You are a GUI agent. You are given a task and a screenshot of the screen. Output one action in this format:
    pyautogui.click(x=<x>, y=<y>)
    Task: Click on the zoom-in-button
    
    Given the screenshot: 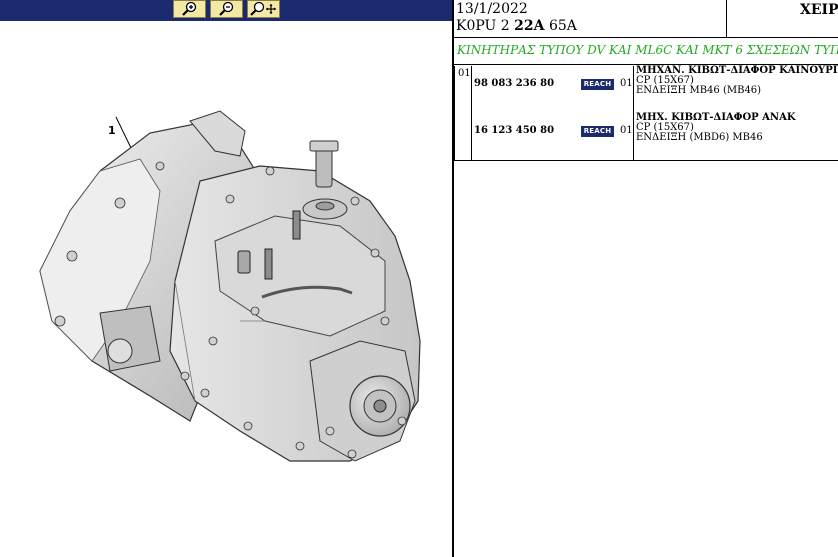 What is the action you would take?
    pyautogui.click(x=189, y=9)
    